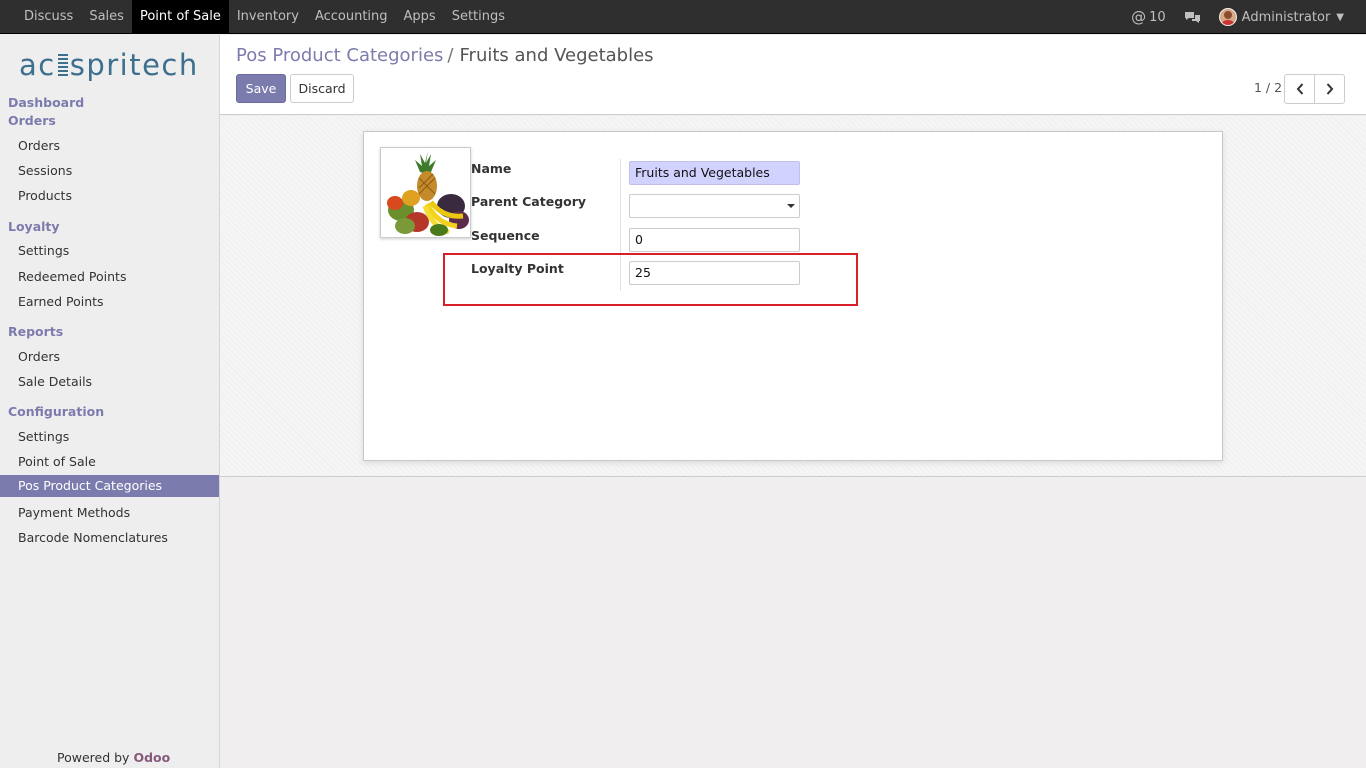 The width and height of the screenshot is (1366, 768). What do you see at coordinates (420, 17) in the screenshot?
I see `menu-apps: Apps` at bounding box center [420, 17].